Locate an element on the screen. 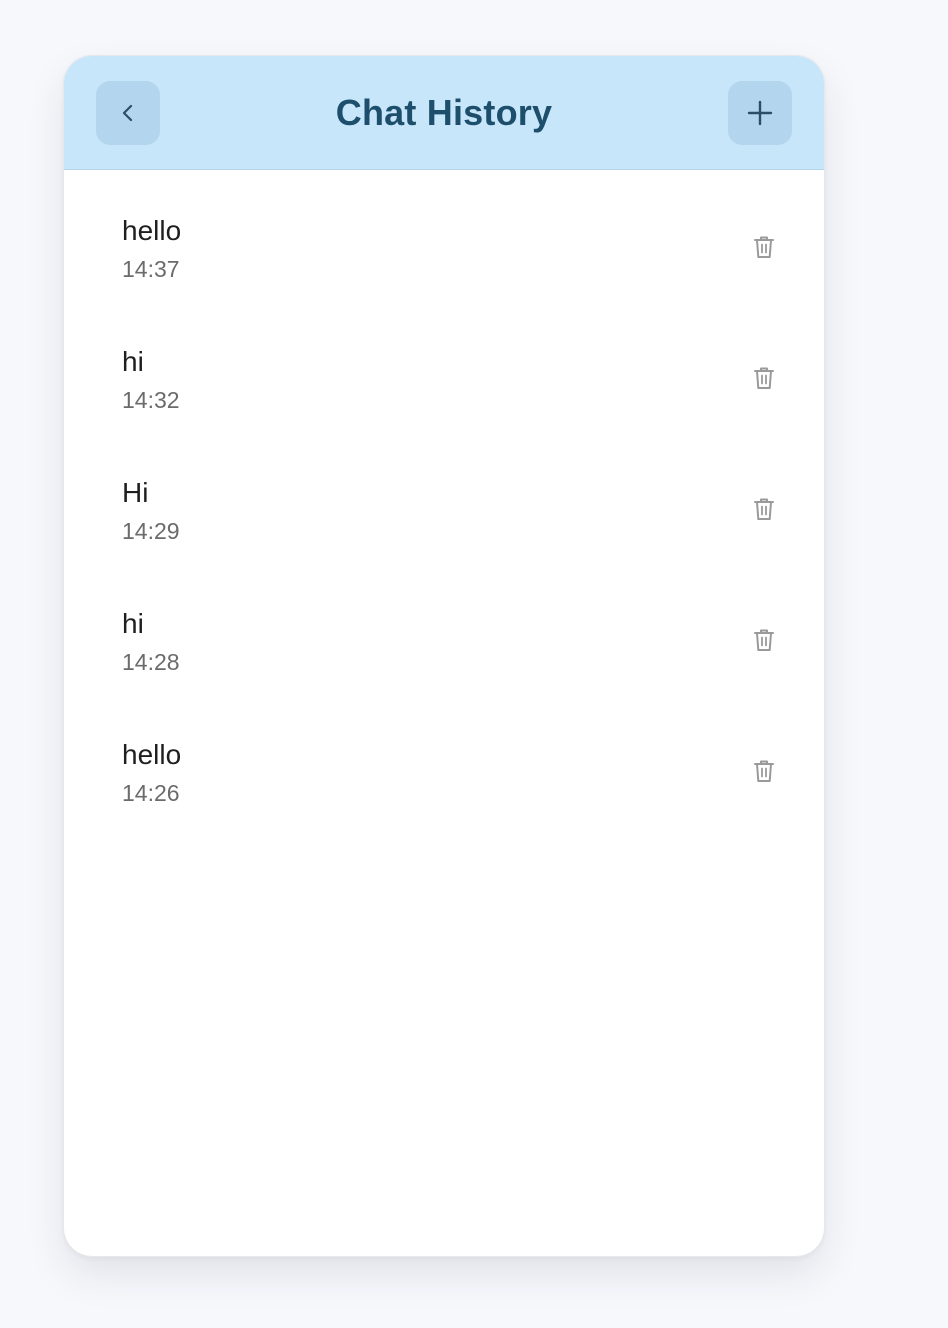 The width and height of the screenshot is (948, 1328). conversation-time: 14:29 is located at coordinates (151, 531).